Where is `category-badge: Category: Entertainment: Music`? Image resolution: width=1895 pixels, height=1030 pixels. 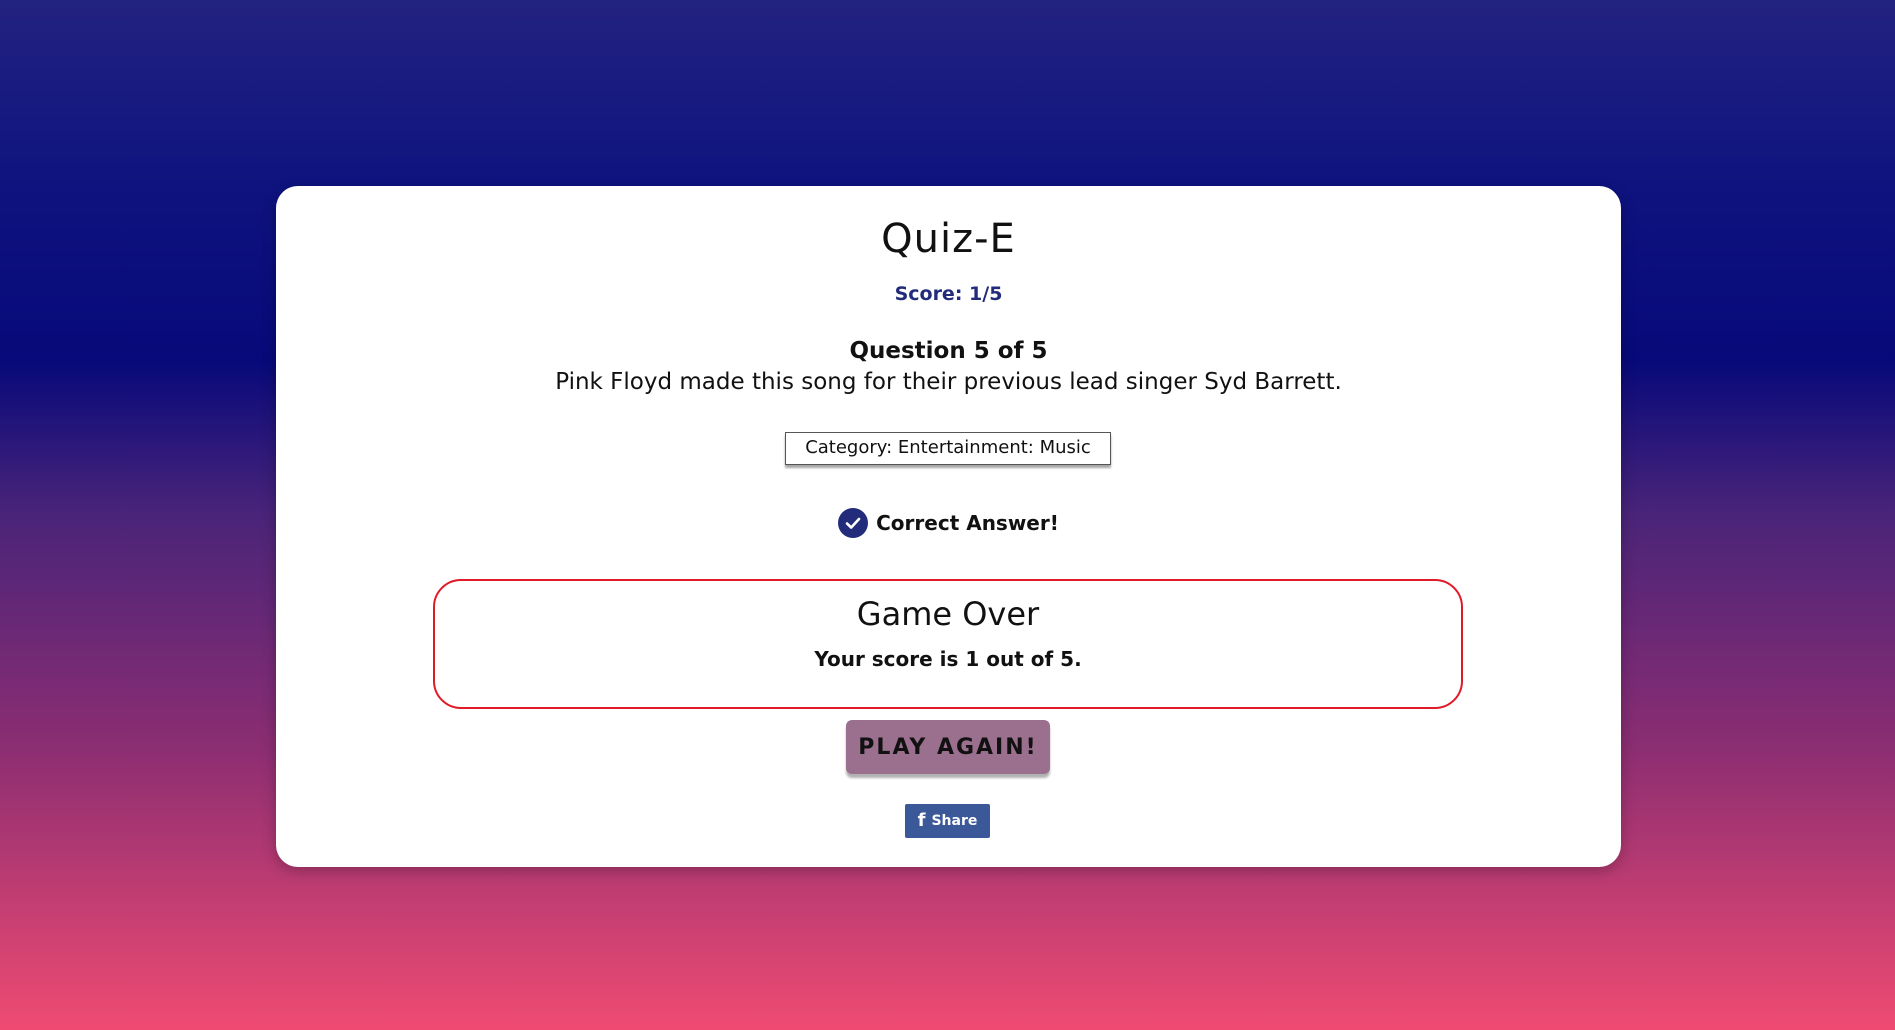
category-badge: Category: Entertainment: Music is located at coordinates (948, 448).